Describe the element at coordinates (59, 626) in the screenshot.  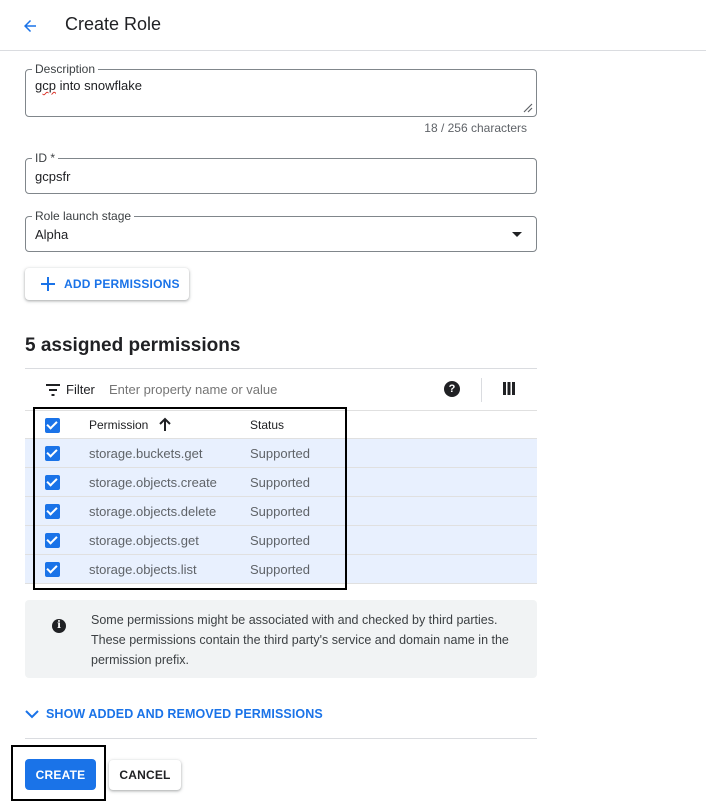
I see `info-icon: i` at that location.